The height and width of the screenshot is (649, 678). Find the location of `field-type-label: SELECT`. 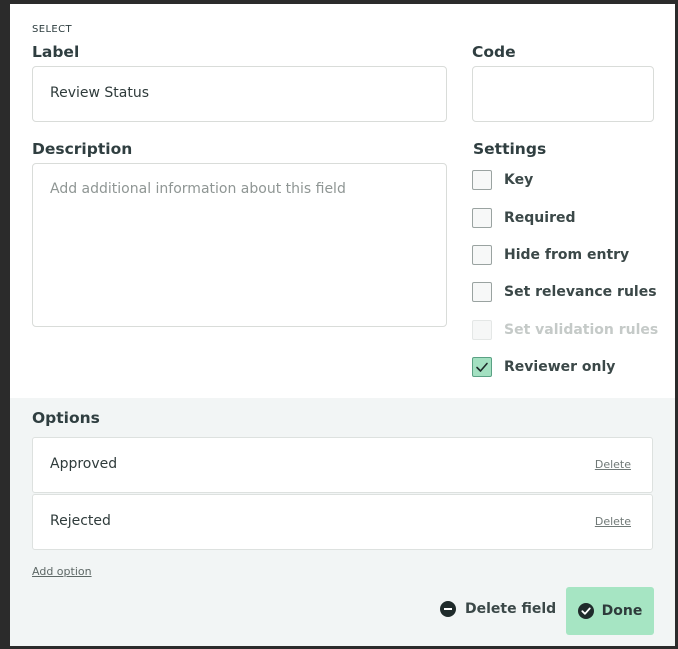

field-type-label: SELECT is located at coordinates (52, 29).